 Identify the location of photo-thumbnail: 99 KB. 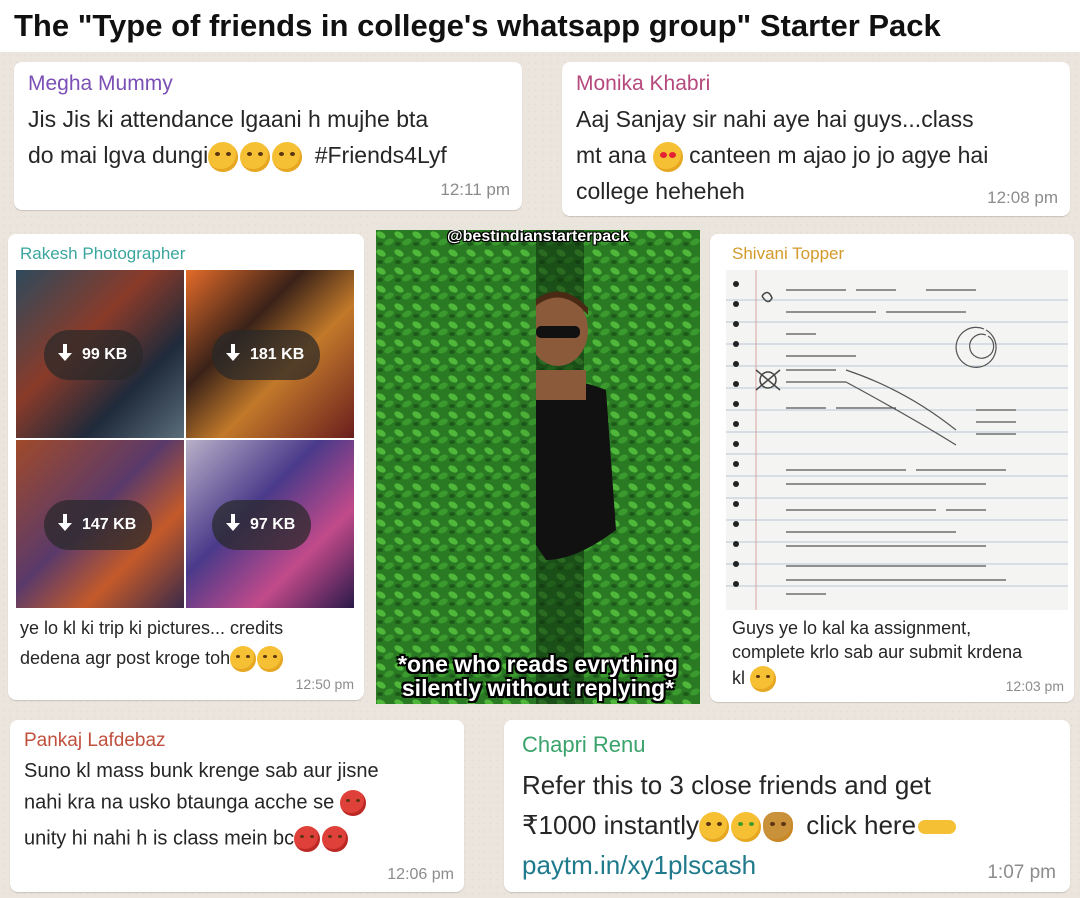
(100, 354).